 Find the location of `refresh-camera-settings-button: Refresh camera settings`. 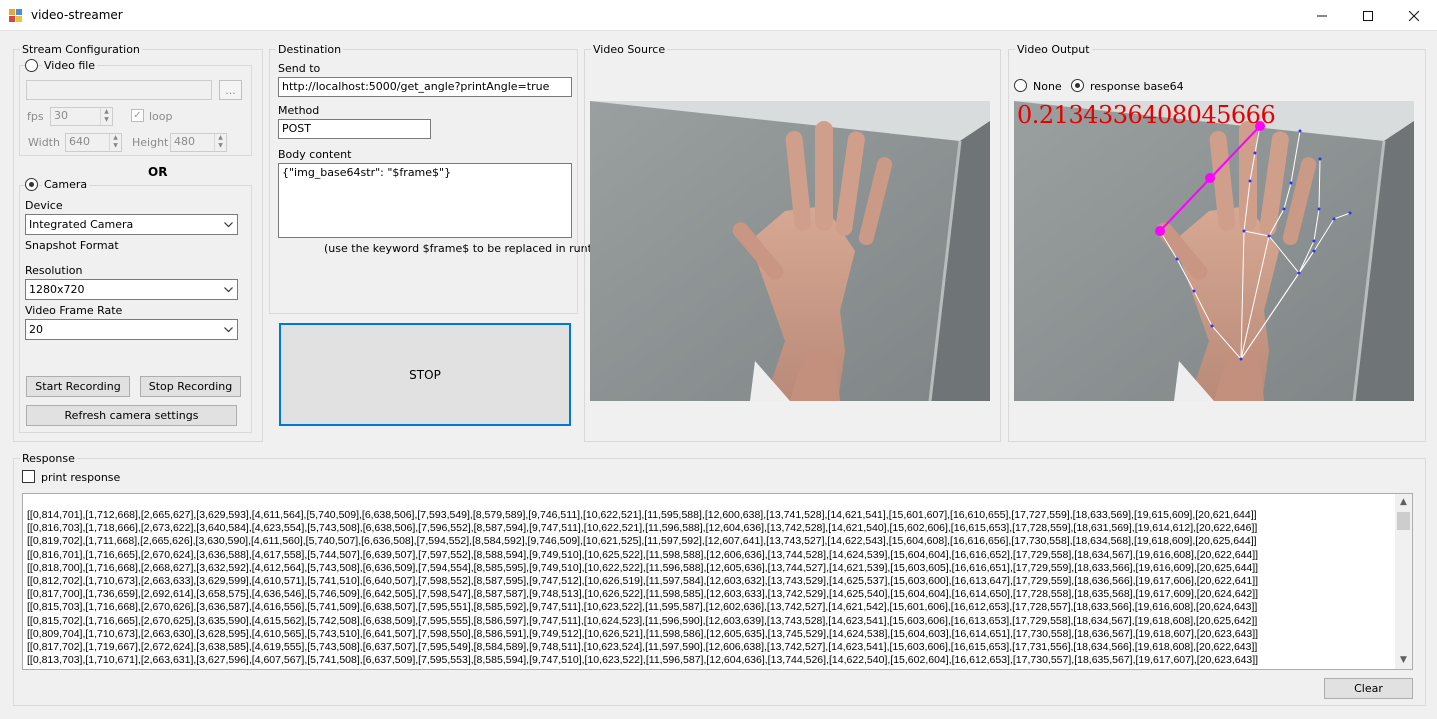

refresh-camera-settings-button: Refresh camera settings is located at coordinates (131, 415).